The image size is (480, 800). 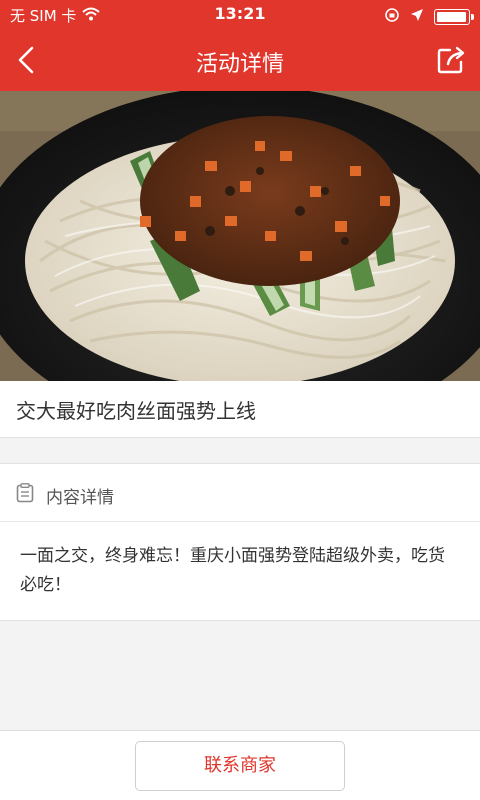 What do you see at coordinates (417, 17) in the screenshot?
I see `location-icon` at bounding box center [417, 17].